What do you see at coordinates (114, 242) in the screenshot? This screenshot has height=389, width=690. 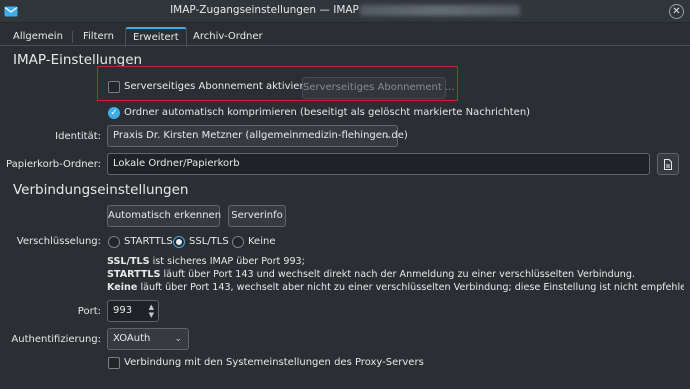 I see `encryption-starttls-radio` at bounding box center [114, 242].